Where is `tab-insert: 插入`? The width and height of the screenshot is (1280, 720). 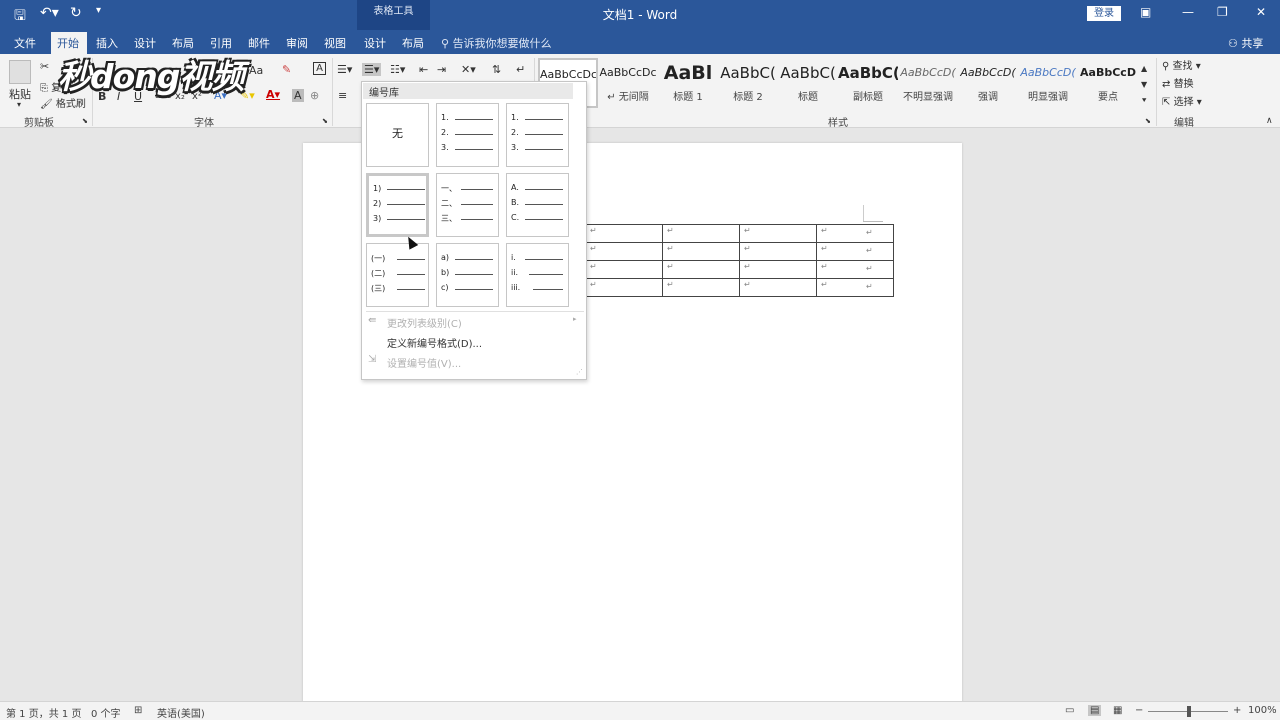
tab-insert: 插入 is located at coordinates (107, 43).